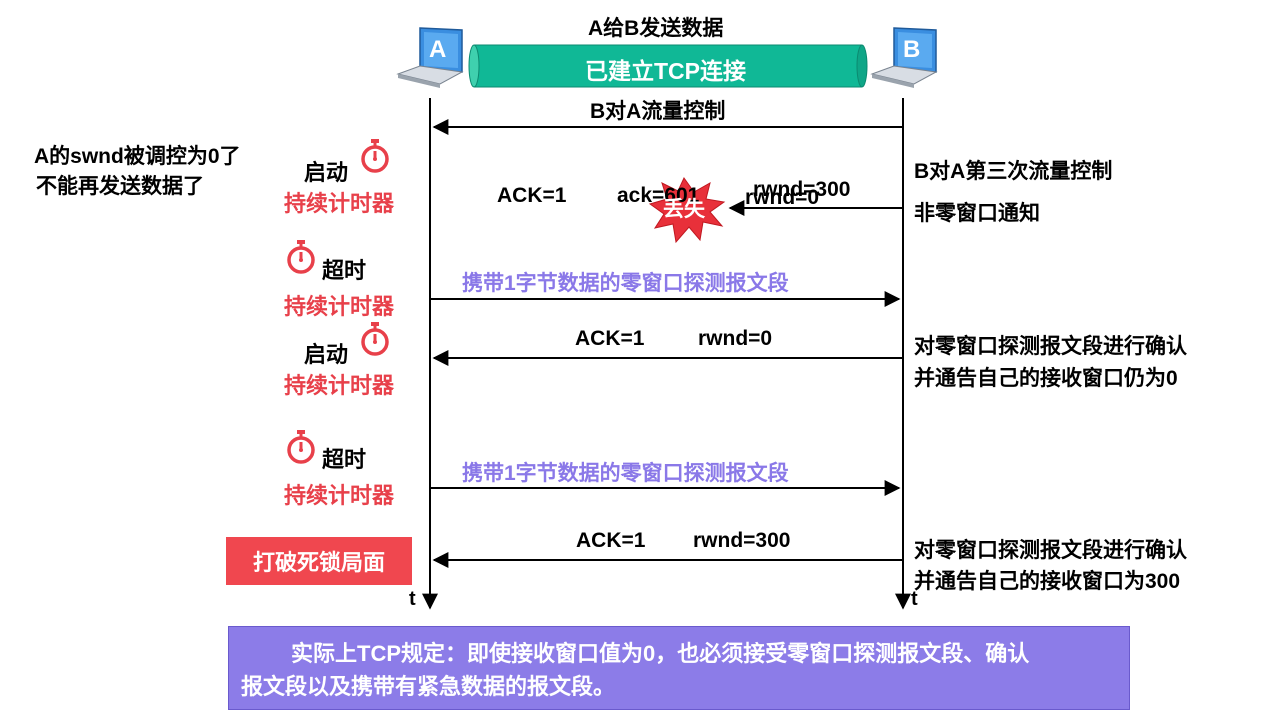 The image size is (1276, 728). I want to click on right-note3-line2: 并通告自己的接收窗口为300, so click(1047, 581).